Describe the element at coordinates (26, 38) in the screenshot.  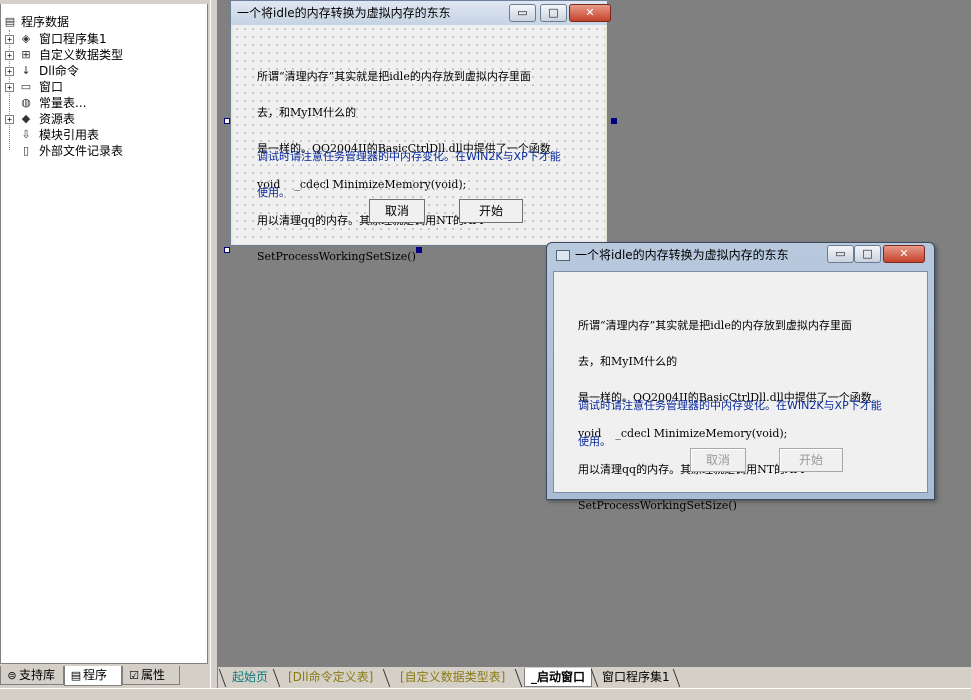
I see `gear-stack-icon: ◈` at that location.